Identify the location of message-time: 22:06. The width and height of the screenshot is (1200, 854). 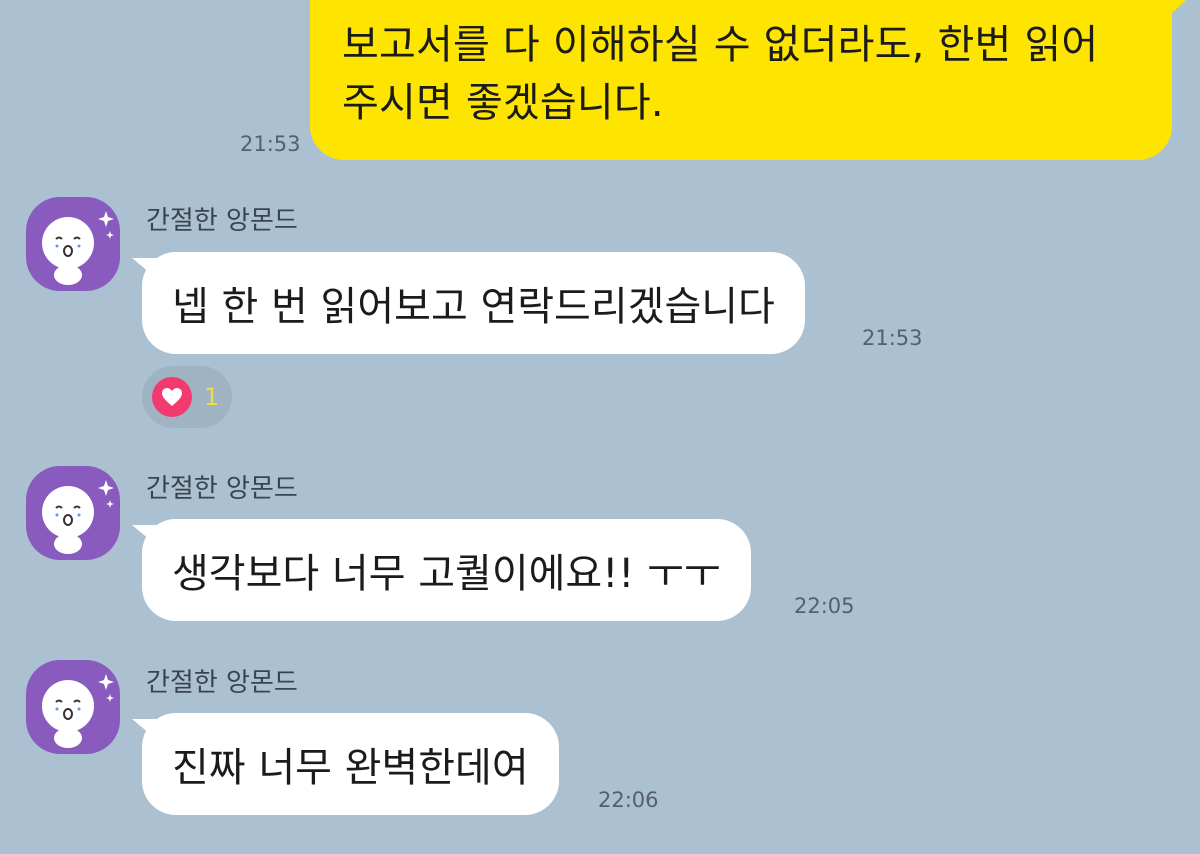
(628, 800).